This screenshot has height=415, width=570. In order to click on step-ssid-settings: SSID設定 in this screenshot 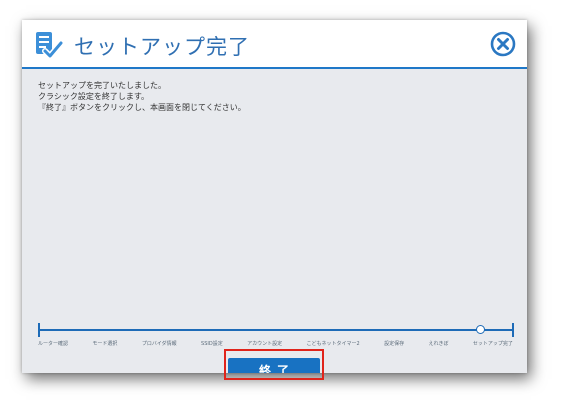, I will do `click(212, 344)`.